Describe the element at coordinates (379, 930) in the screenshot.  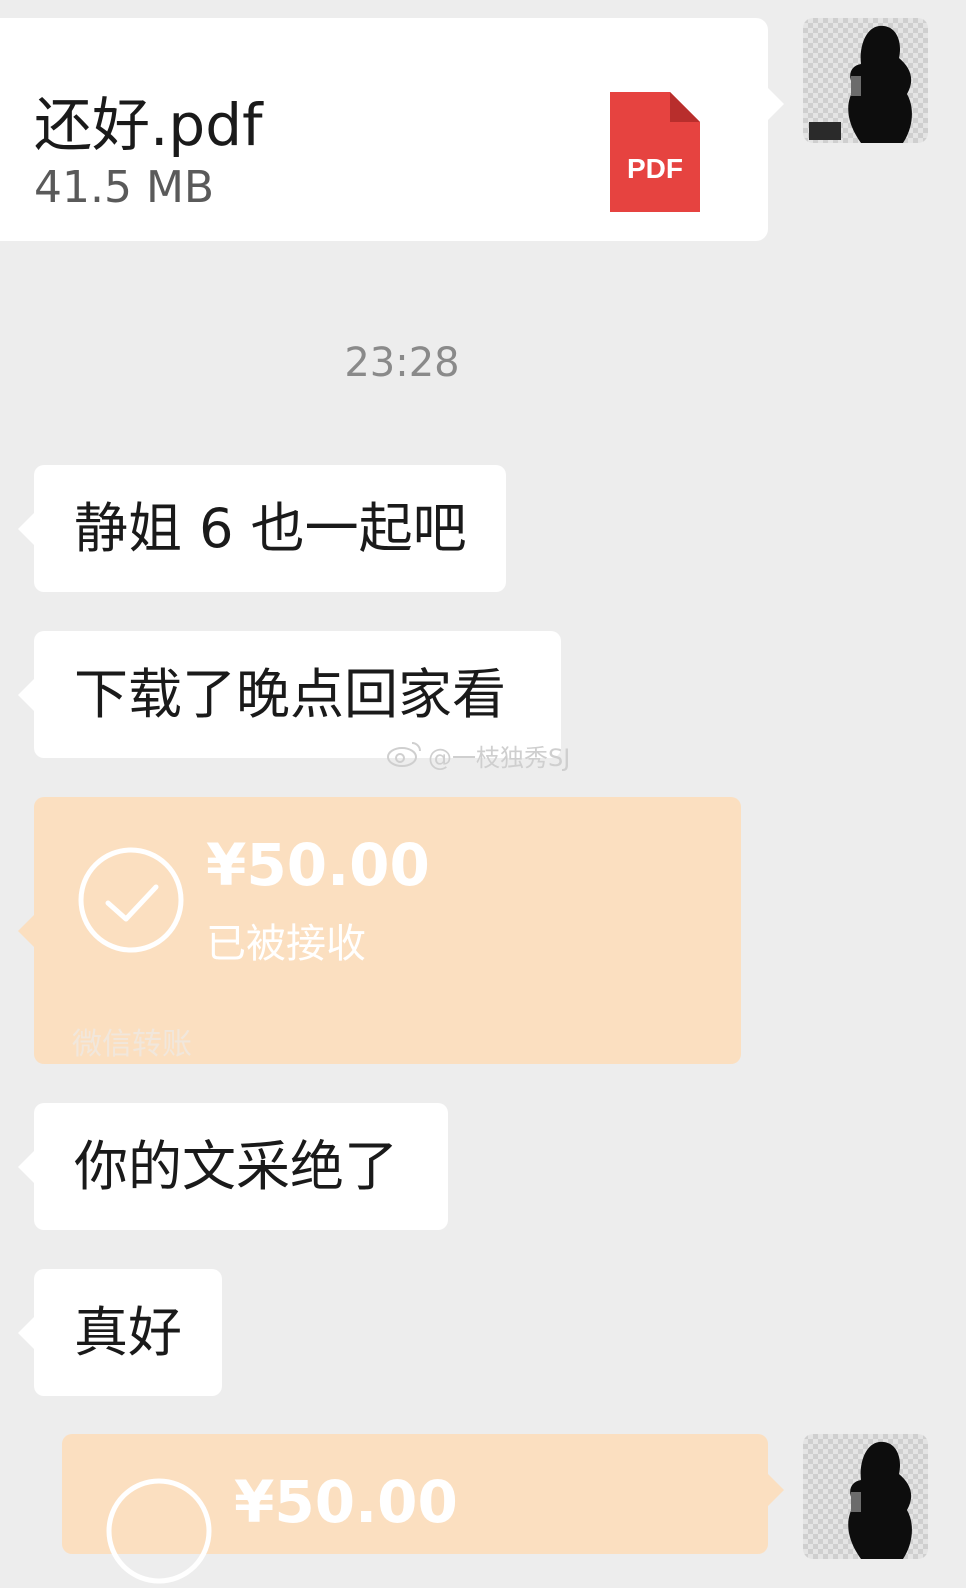
I see `transfer-card: ¥50.00 已被接收 微信转账` at that location.